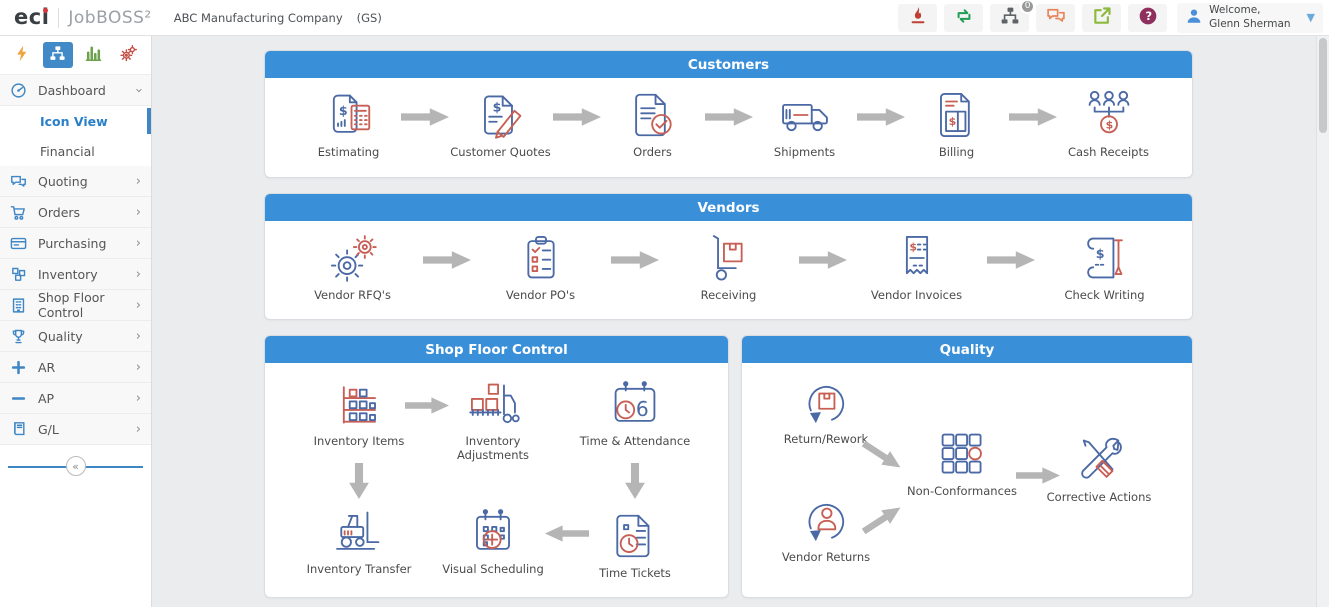 This screenshot has height=607, width=1329. I want to click on quick-actions-tab, so click(22, 55).